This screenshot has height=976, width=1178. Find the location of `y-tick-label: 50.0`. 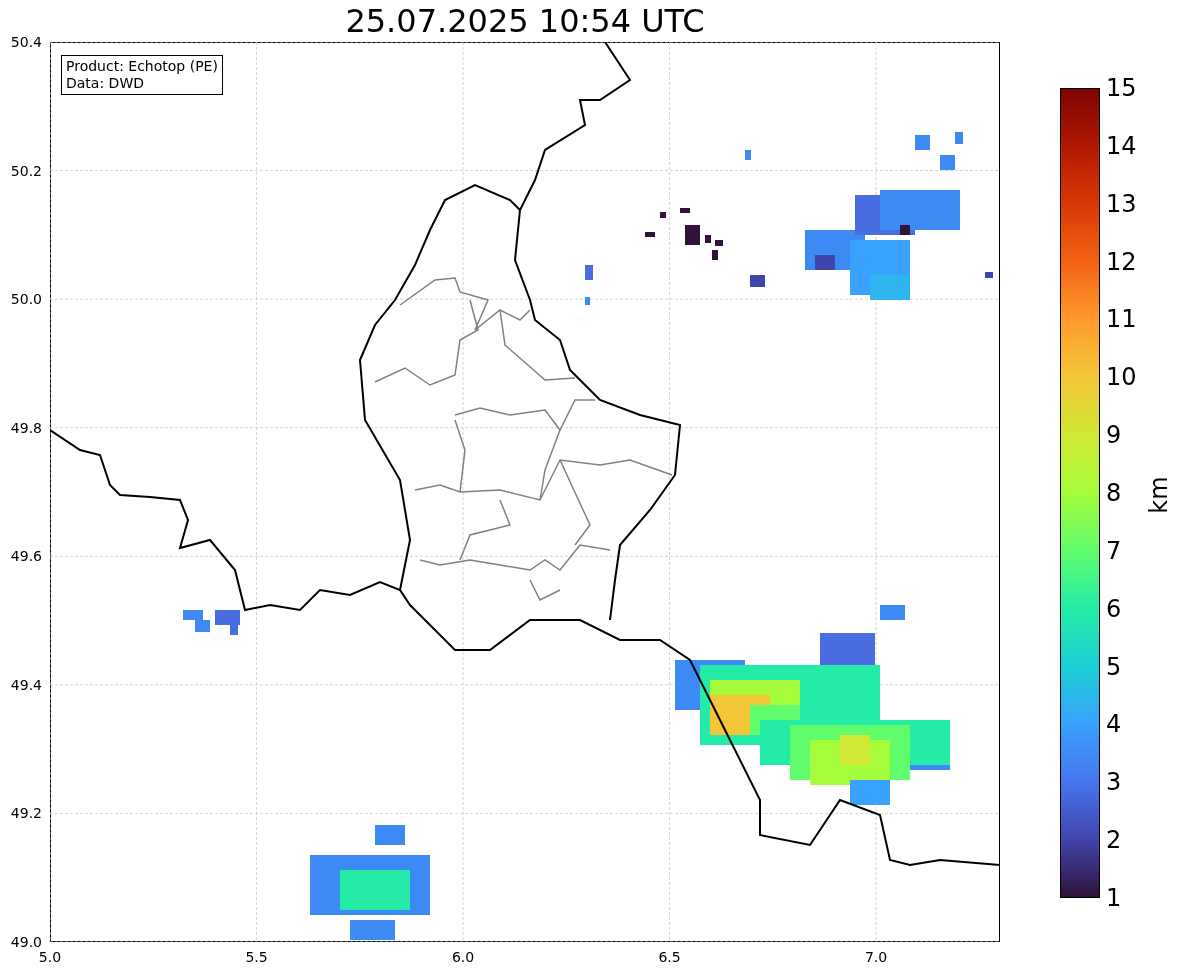

y-tick-label: 50.0 is located at coordinates (26, 299).